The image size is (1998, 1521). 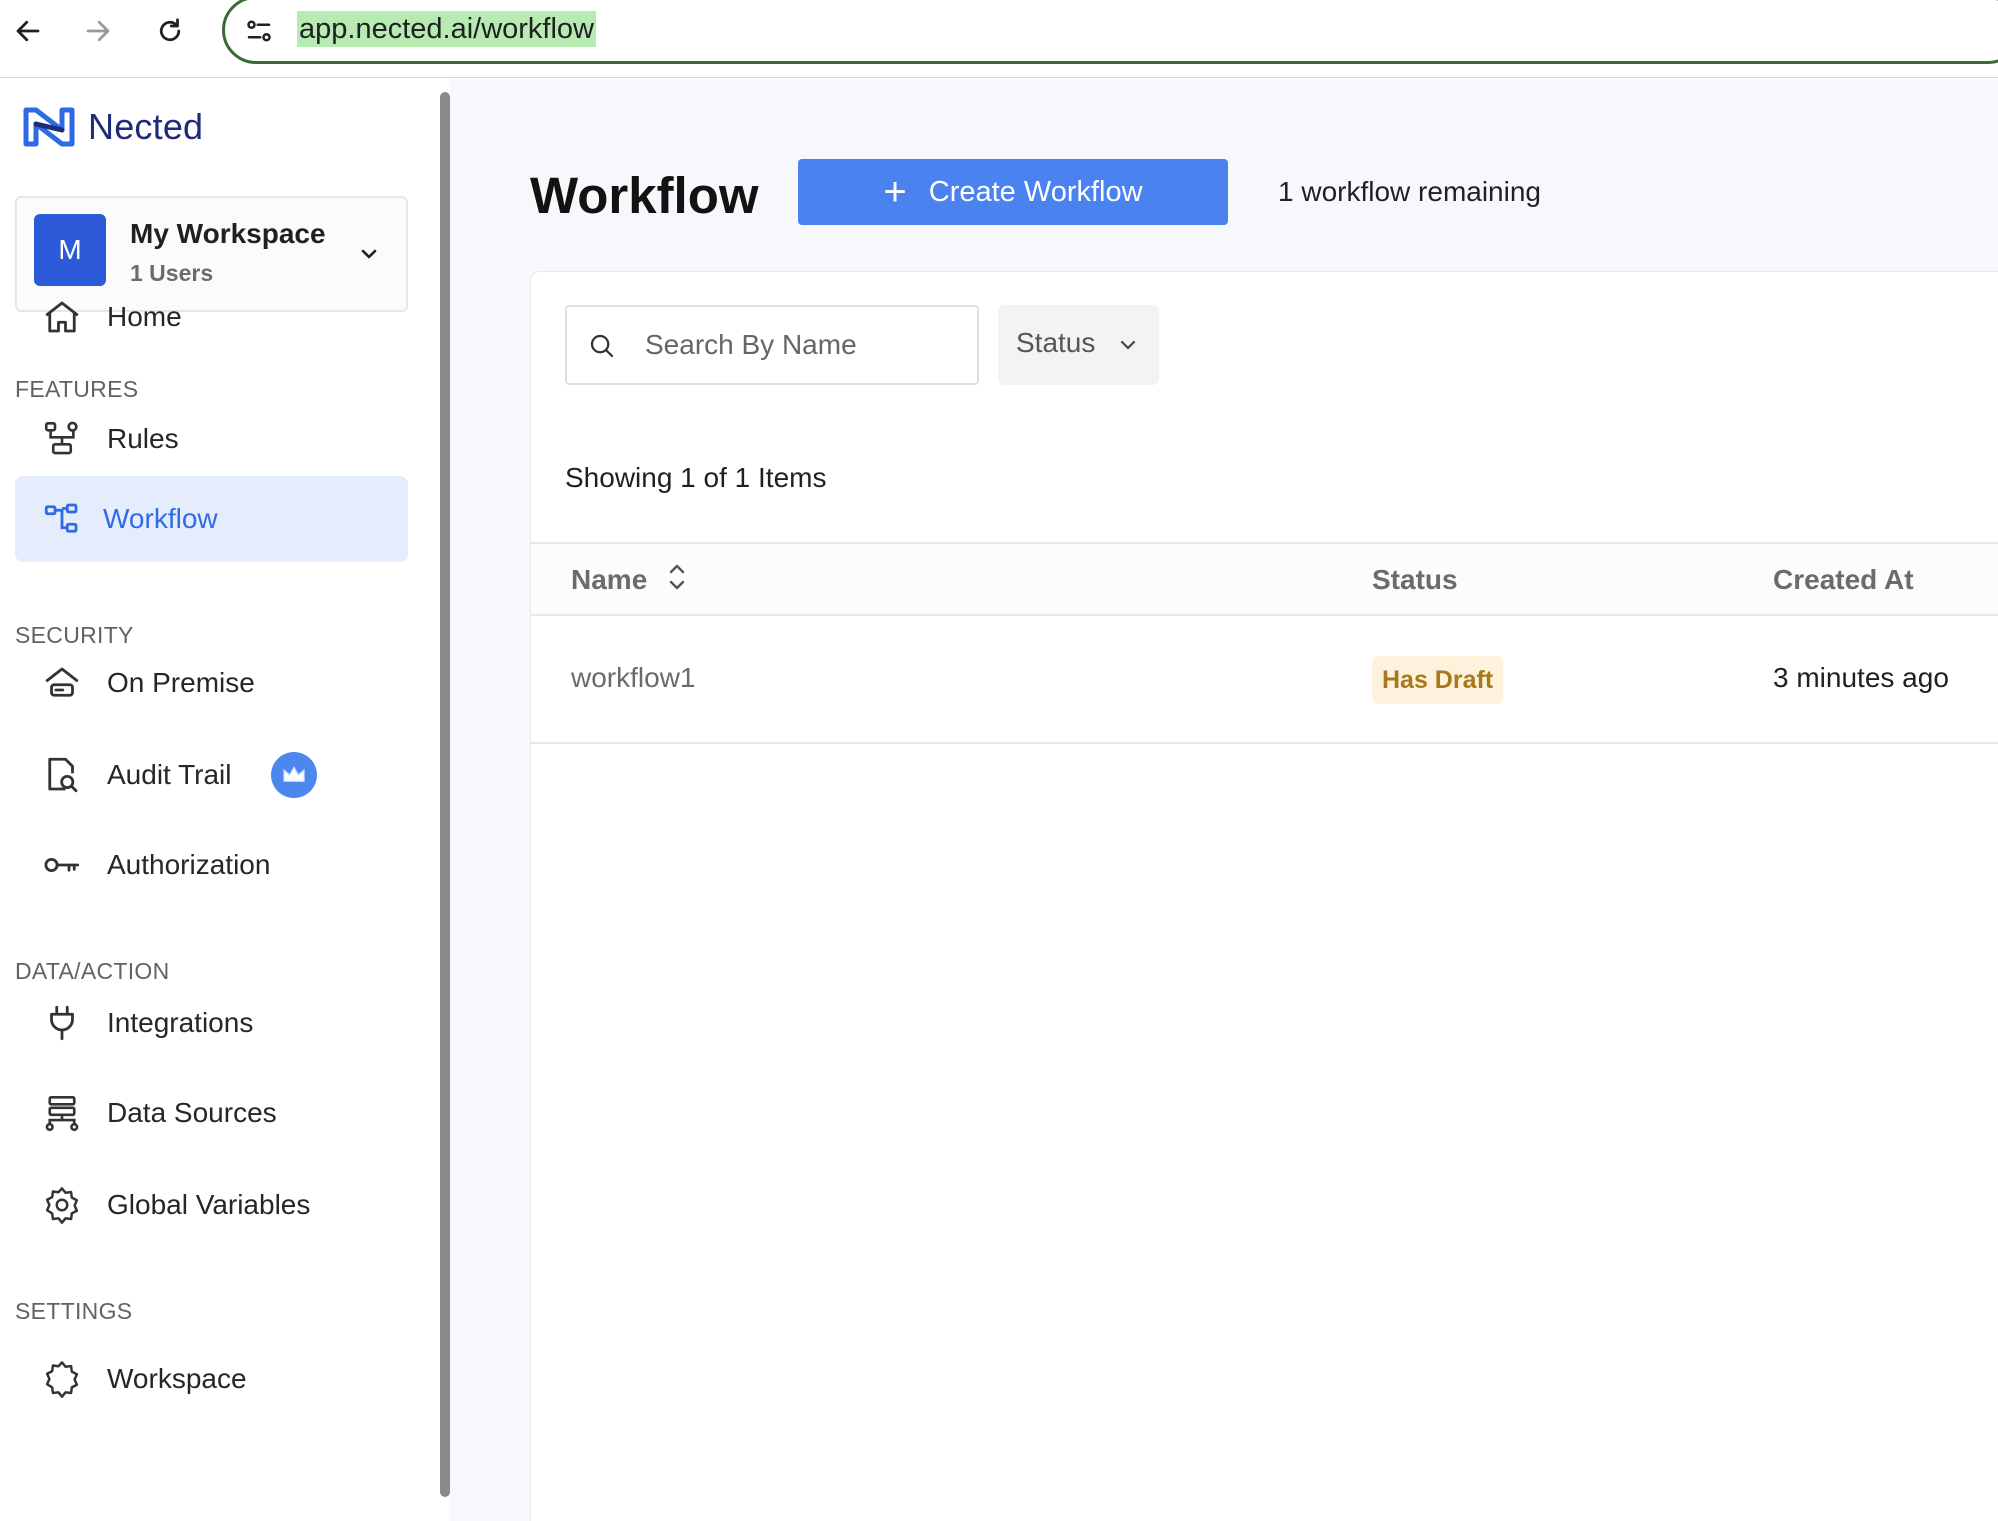 I want to click on sort-icon, so click(x=677, y=577).